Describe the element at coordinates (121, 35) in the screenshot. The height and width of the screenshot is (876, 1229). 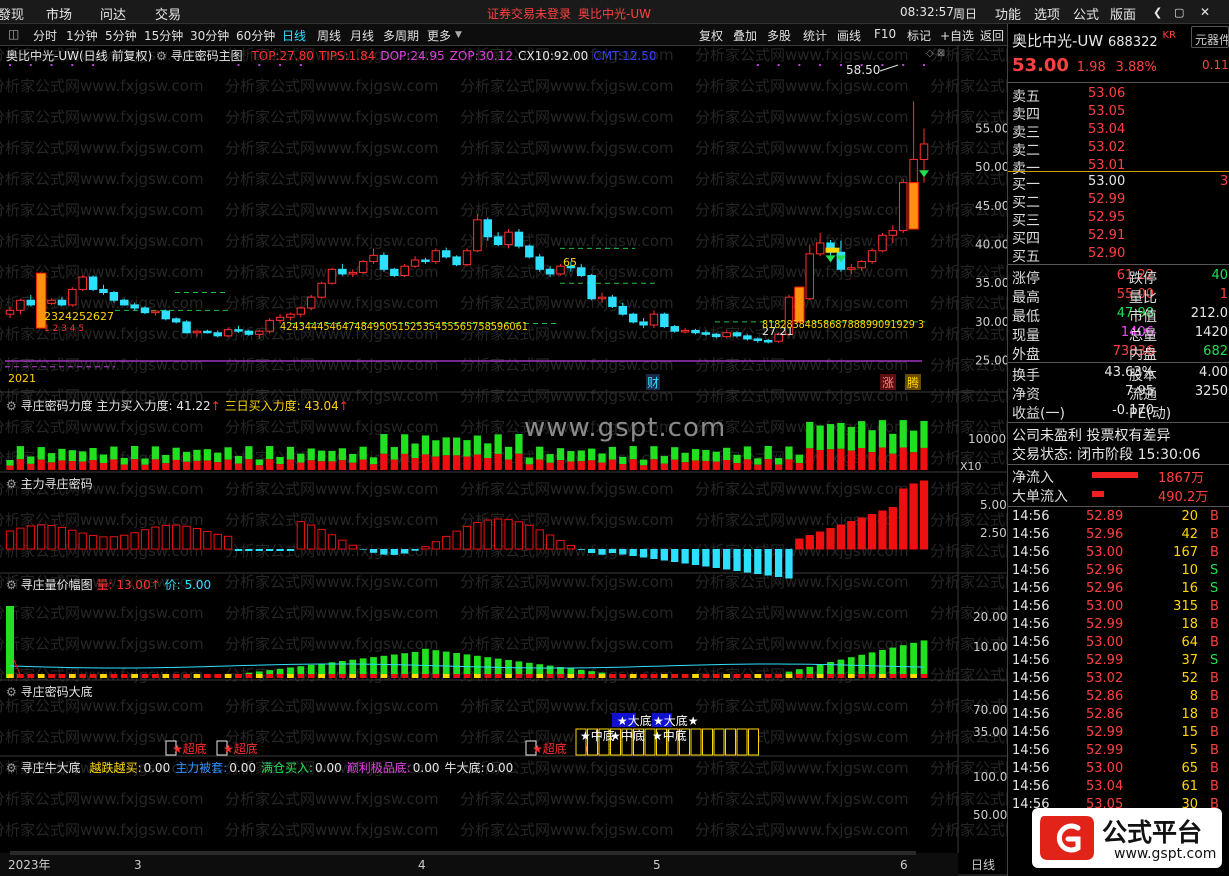
I see `period-5min: 5分钟` at that location.